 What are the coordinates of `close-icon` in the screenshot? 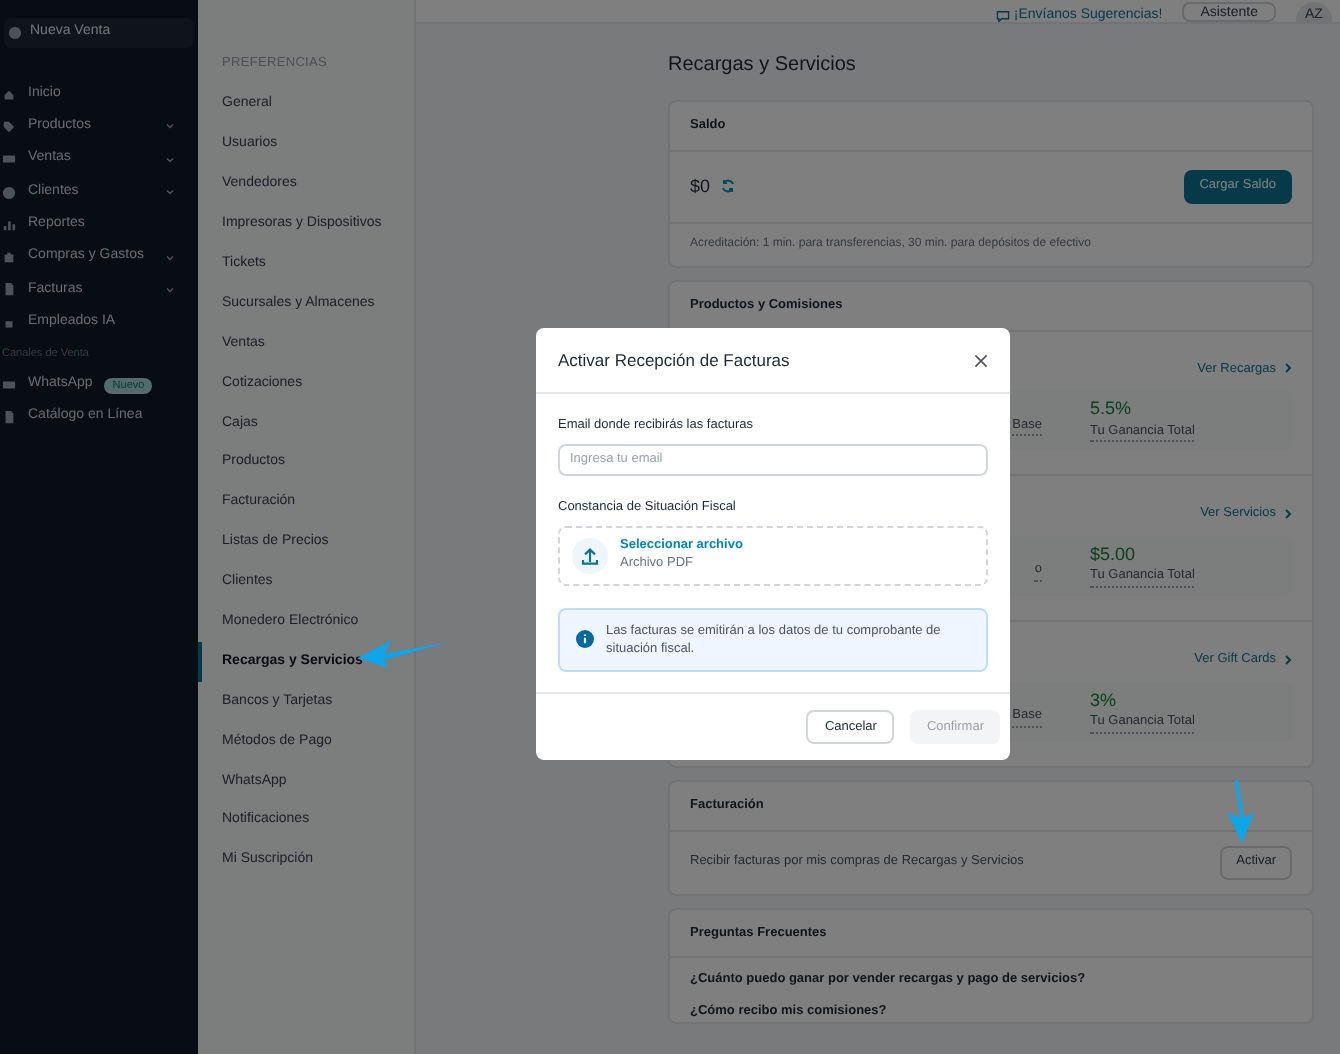 It's located at (981, 360).